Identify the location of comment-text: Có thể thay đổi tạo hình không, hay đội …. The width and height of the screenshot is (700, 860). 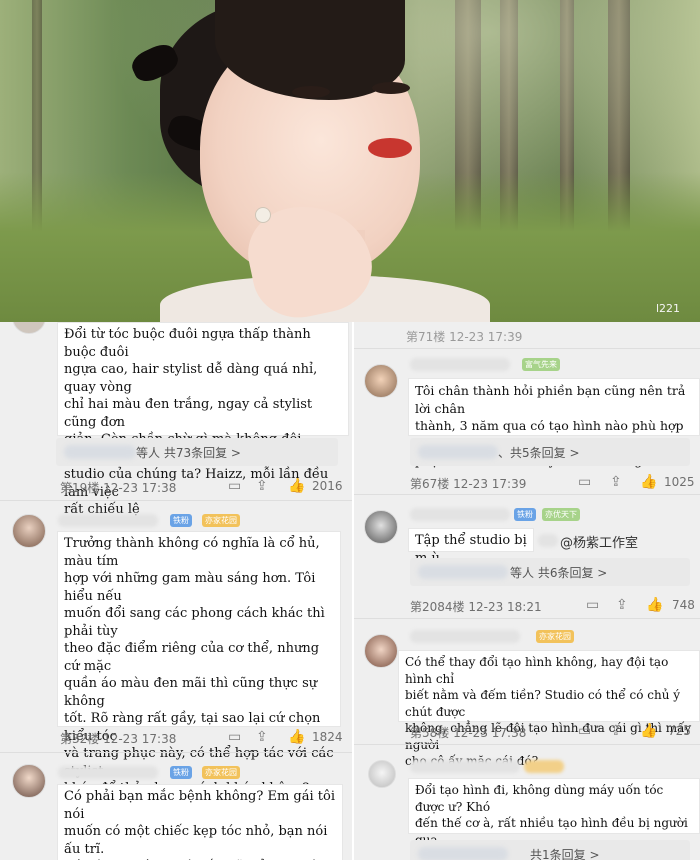
(549, 709).